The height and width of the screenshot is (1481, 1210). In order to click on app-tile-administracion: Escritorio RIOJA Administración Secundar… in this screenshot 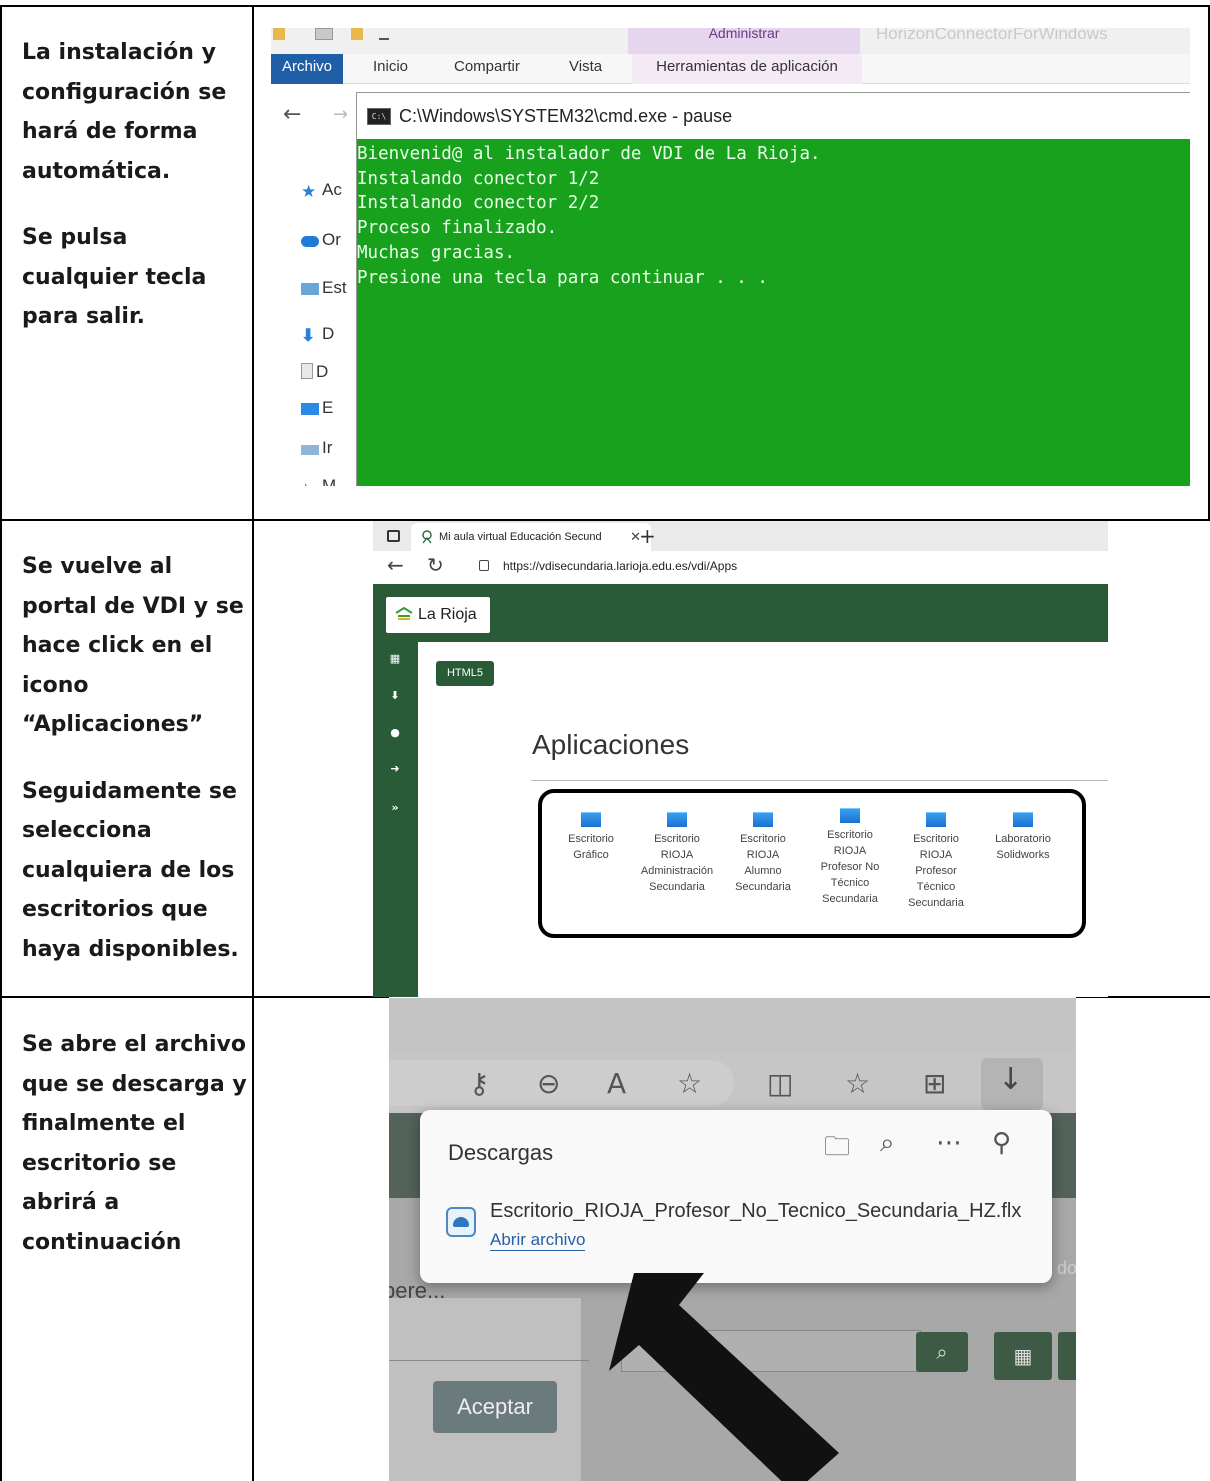, I will do `click(677, 853)`.